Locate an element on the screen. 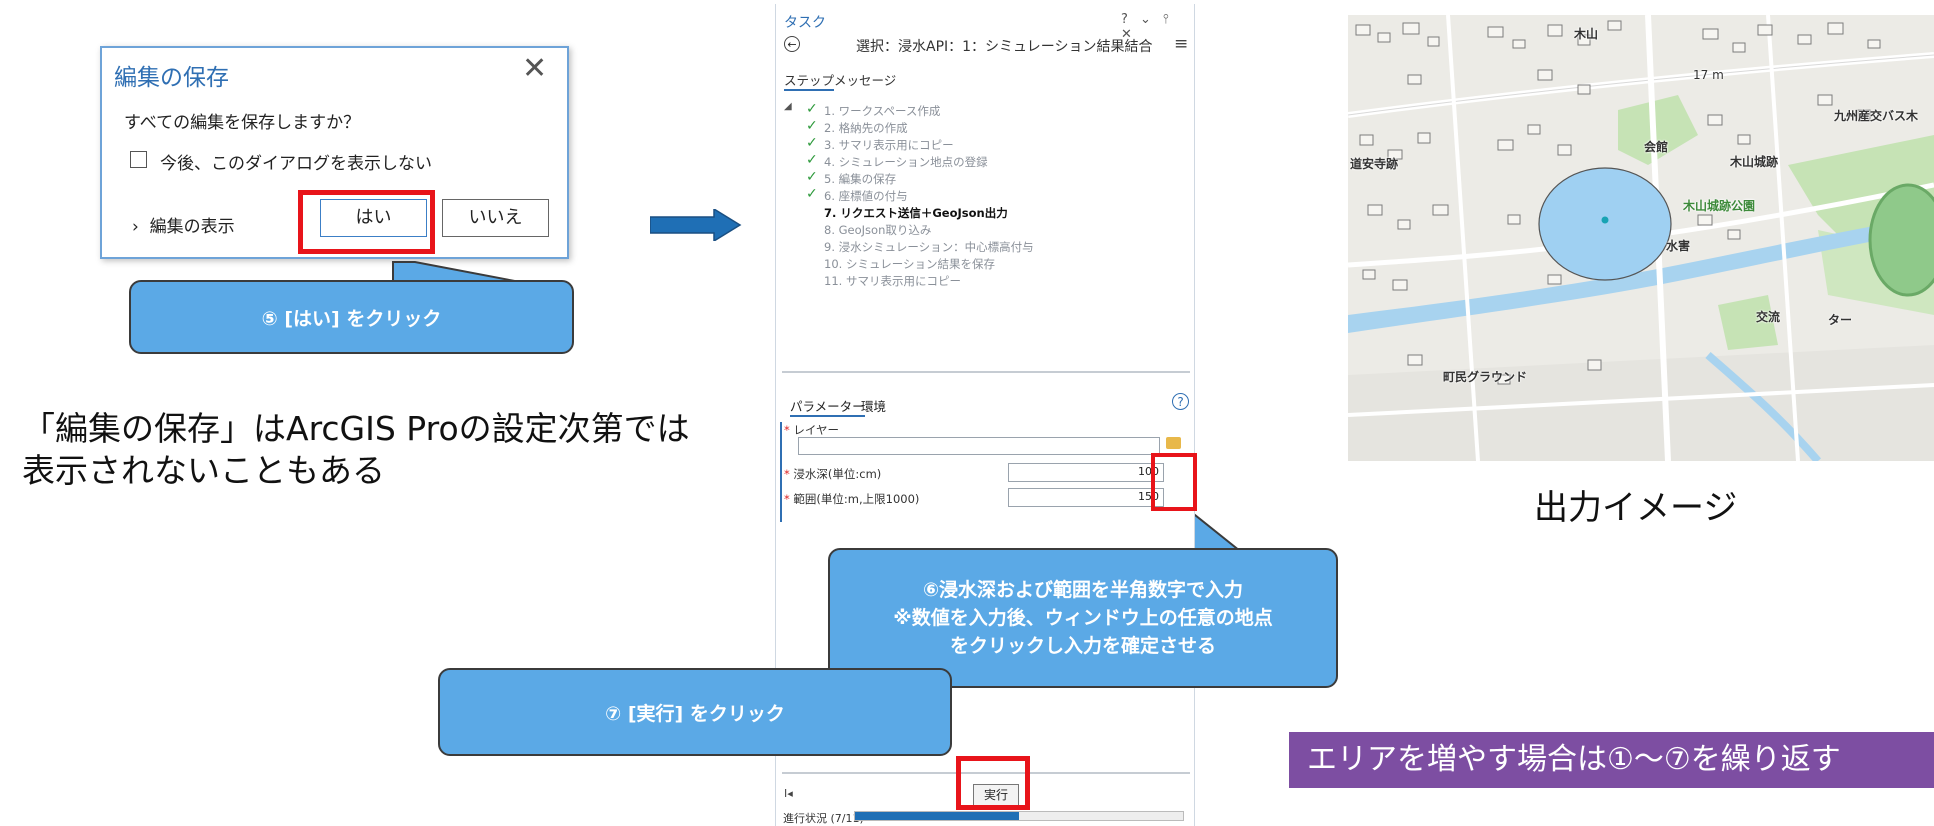 This screenshot has width=1934, height=826. depth-label: * 浸水深(単位:cm) is located at coordinates (833, 474).